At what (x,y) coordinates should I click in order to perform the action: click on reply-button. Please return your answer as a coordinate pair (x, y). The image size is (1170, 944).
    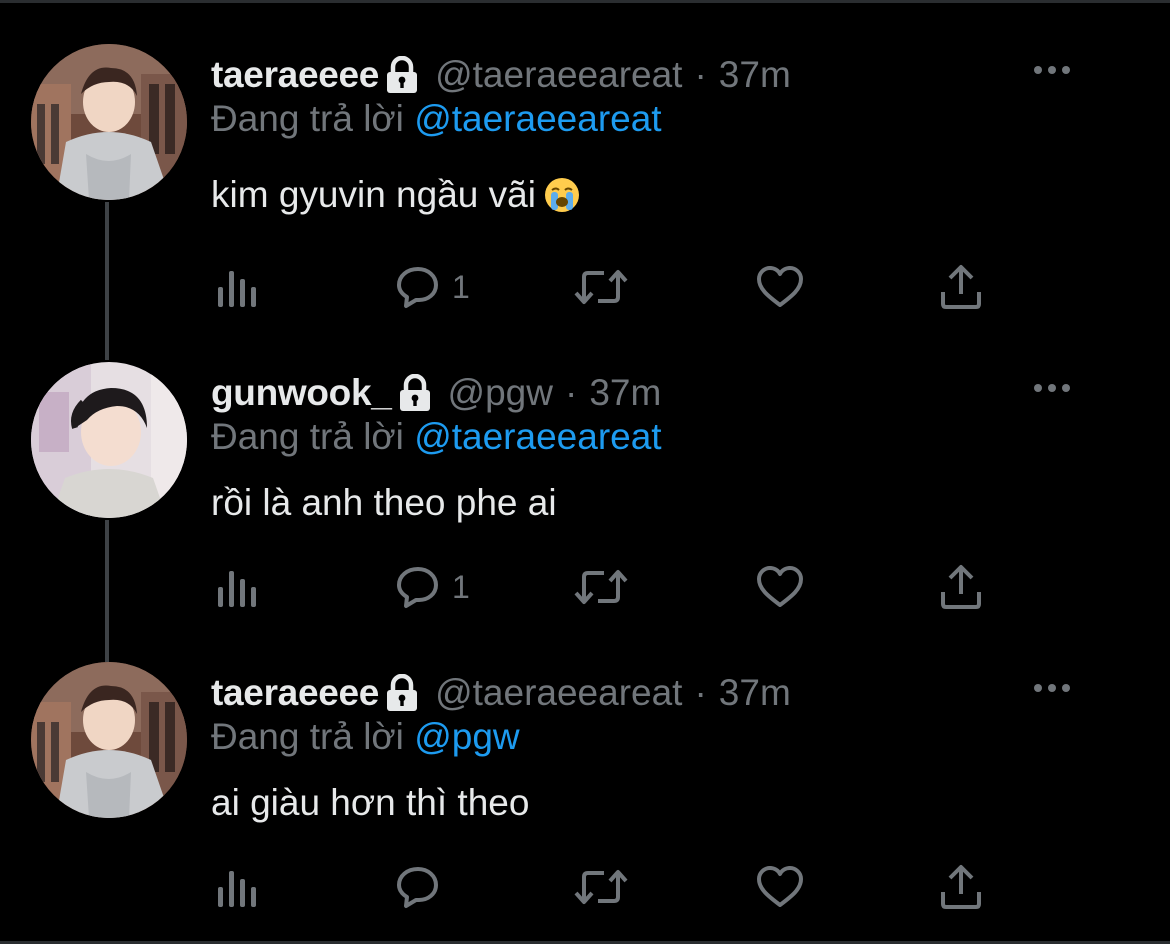
    Looking at the image, I should click on (424, 887).